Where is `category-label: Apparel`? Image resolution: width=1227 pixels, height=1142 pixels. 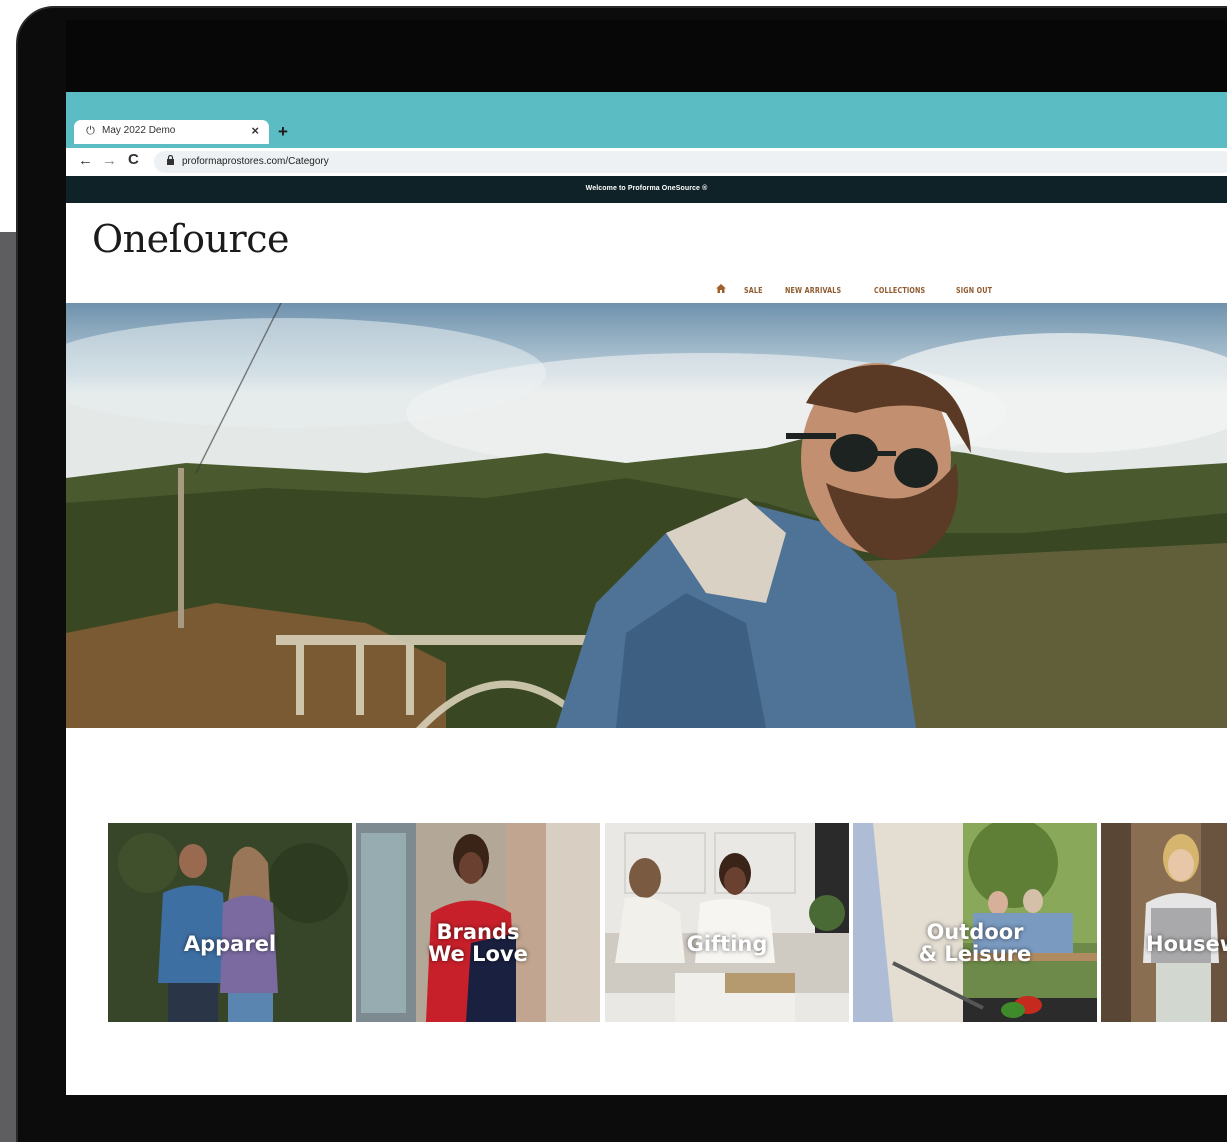 category-label: Apparel is located at coordinates (230, 944).